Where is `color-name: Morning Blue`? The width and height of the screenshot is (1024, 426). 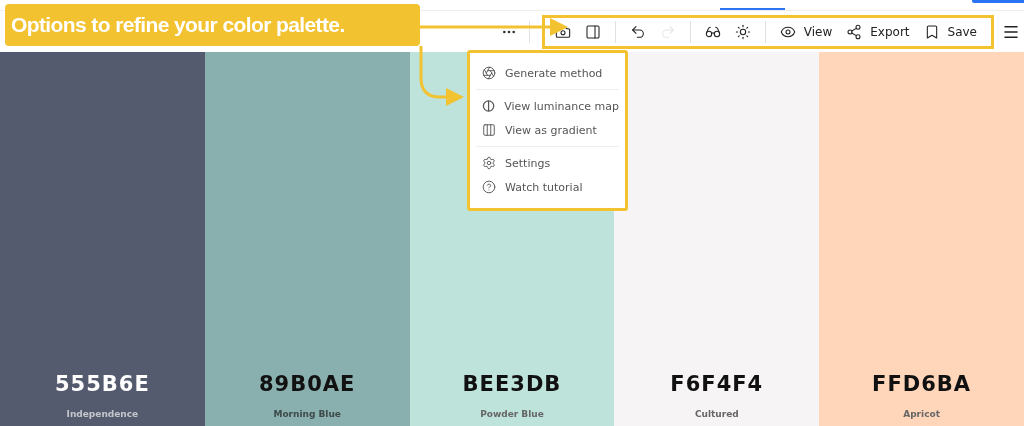 color-name: Morning Blue is located at coordinates (307, 414).